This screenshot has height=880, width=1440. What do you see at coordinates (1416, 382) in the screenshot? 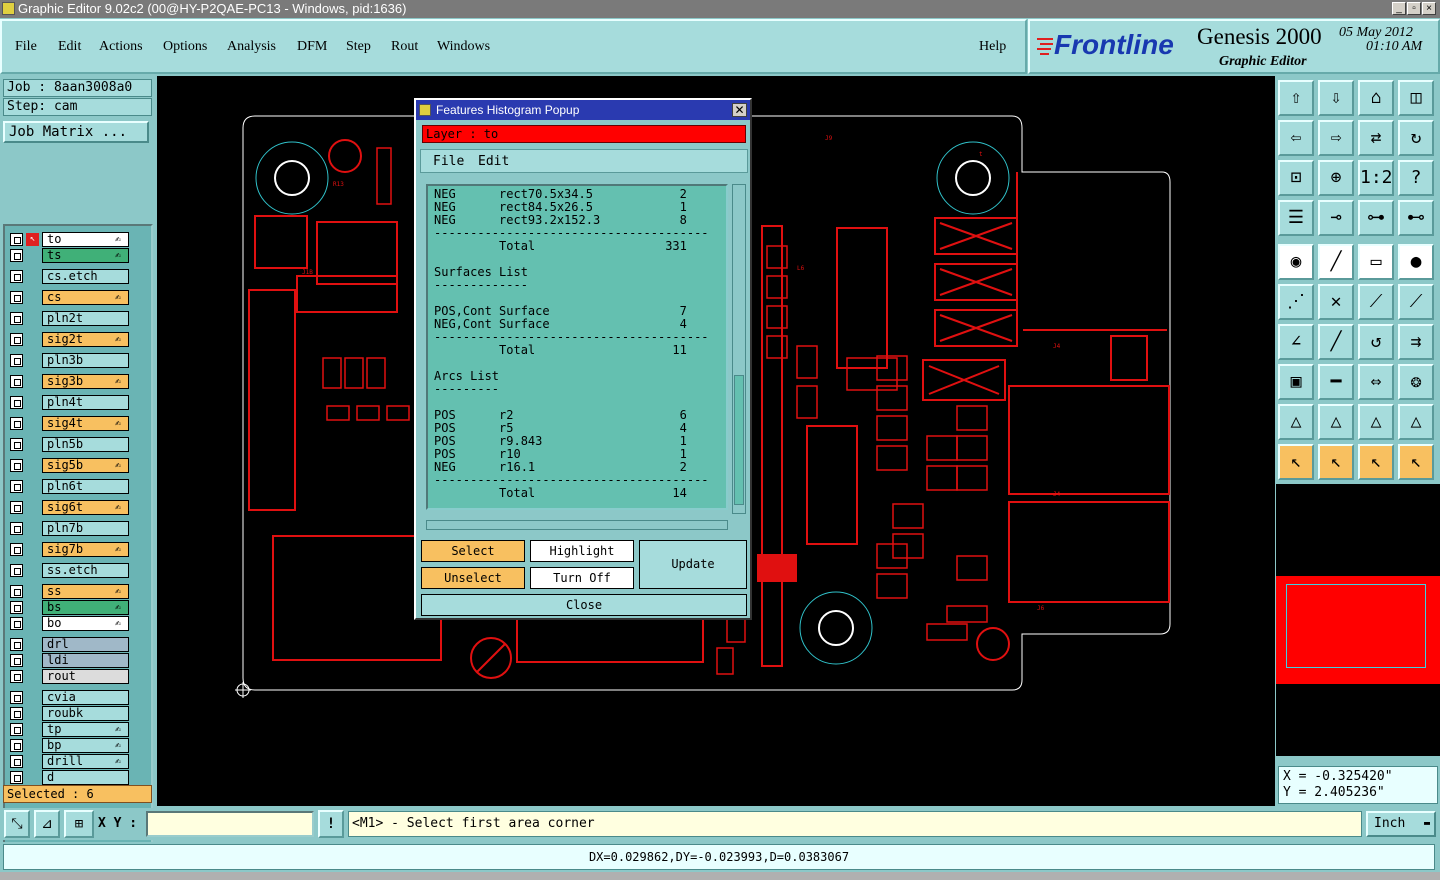
I see `group-icon: ❂` at bounding box center [1416, 382].